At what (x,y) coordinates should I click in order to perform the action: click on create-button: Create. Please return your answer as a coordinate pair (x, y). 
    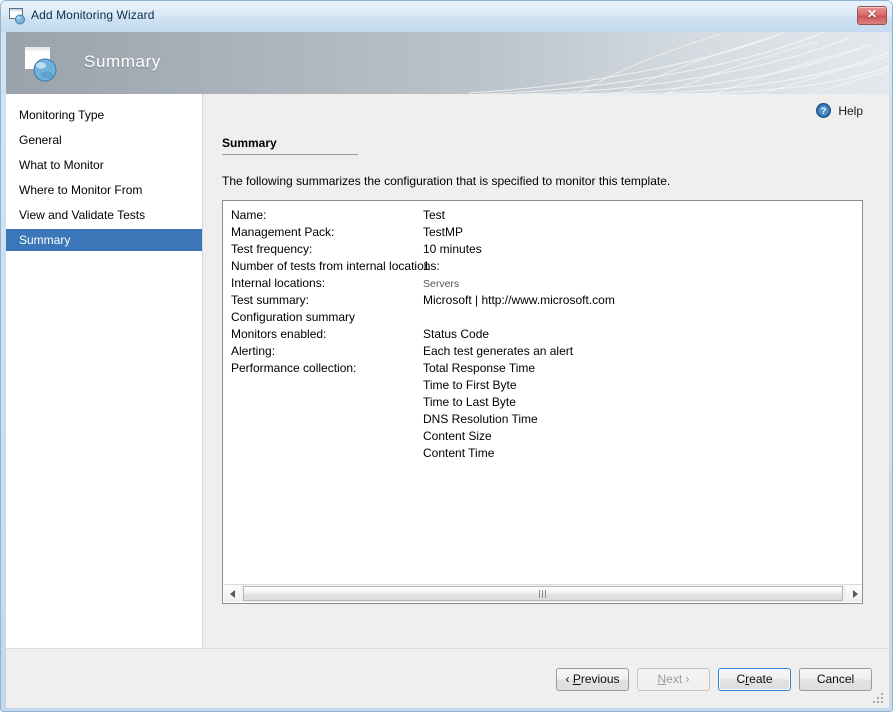
    Looking at the image, I should click on (754, 679).